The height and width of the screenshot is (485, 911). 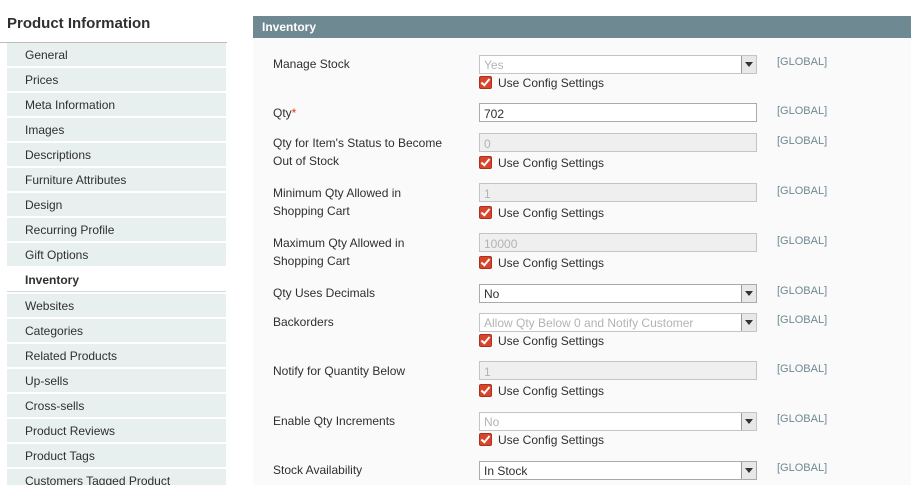 I want to click on sidebar-item-recurring-profile: Recurring Profile, so click(x=116, y=230).